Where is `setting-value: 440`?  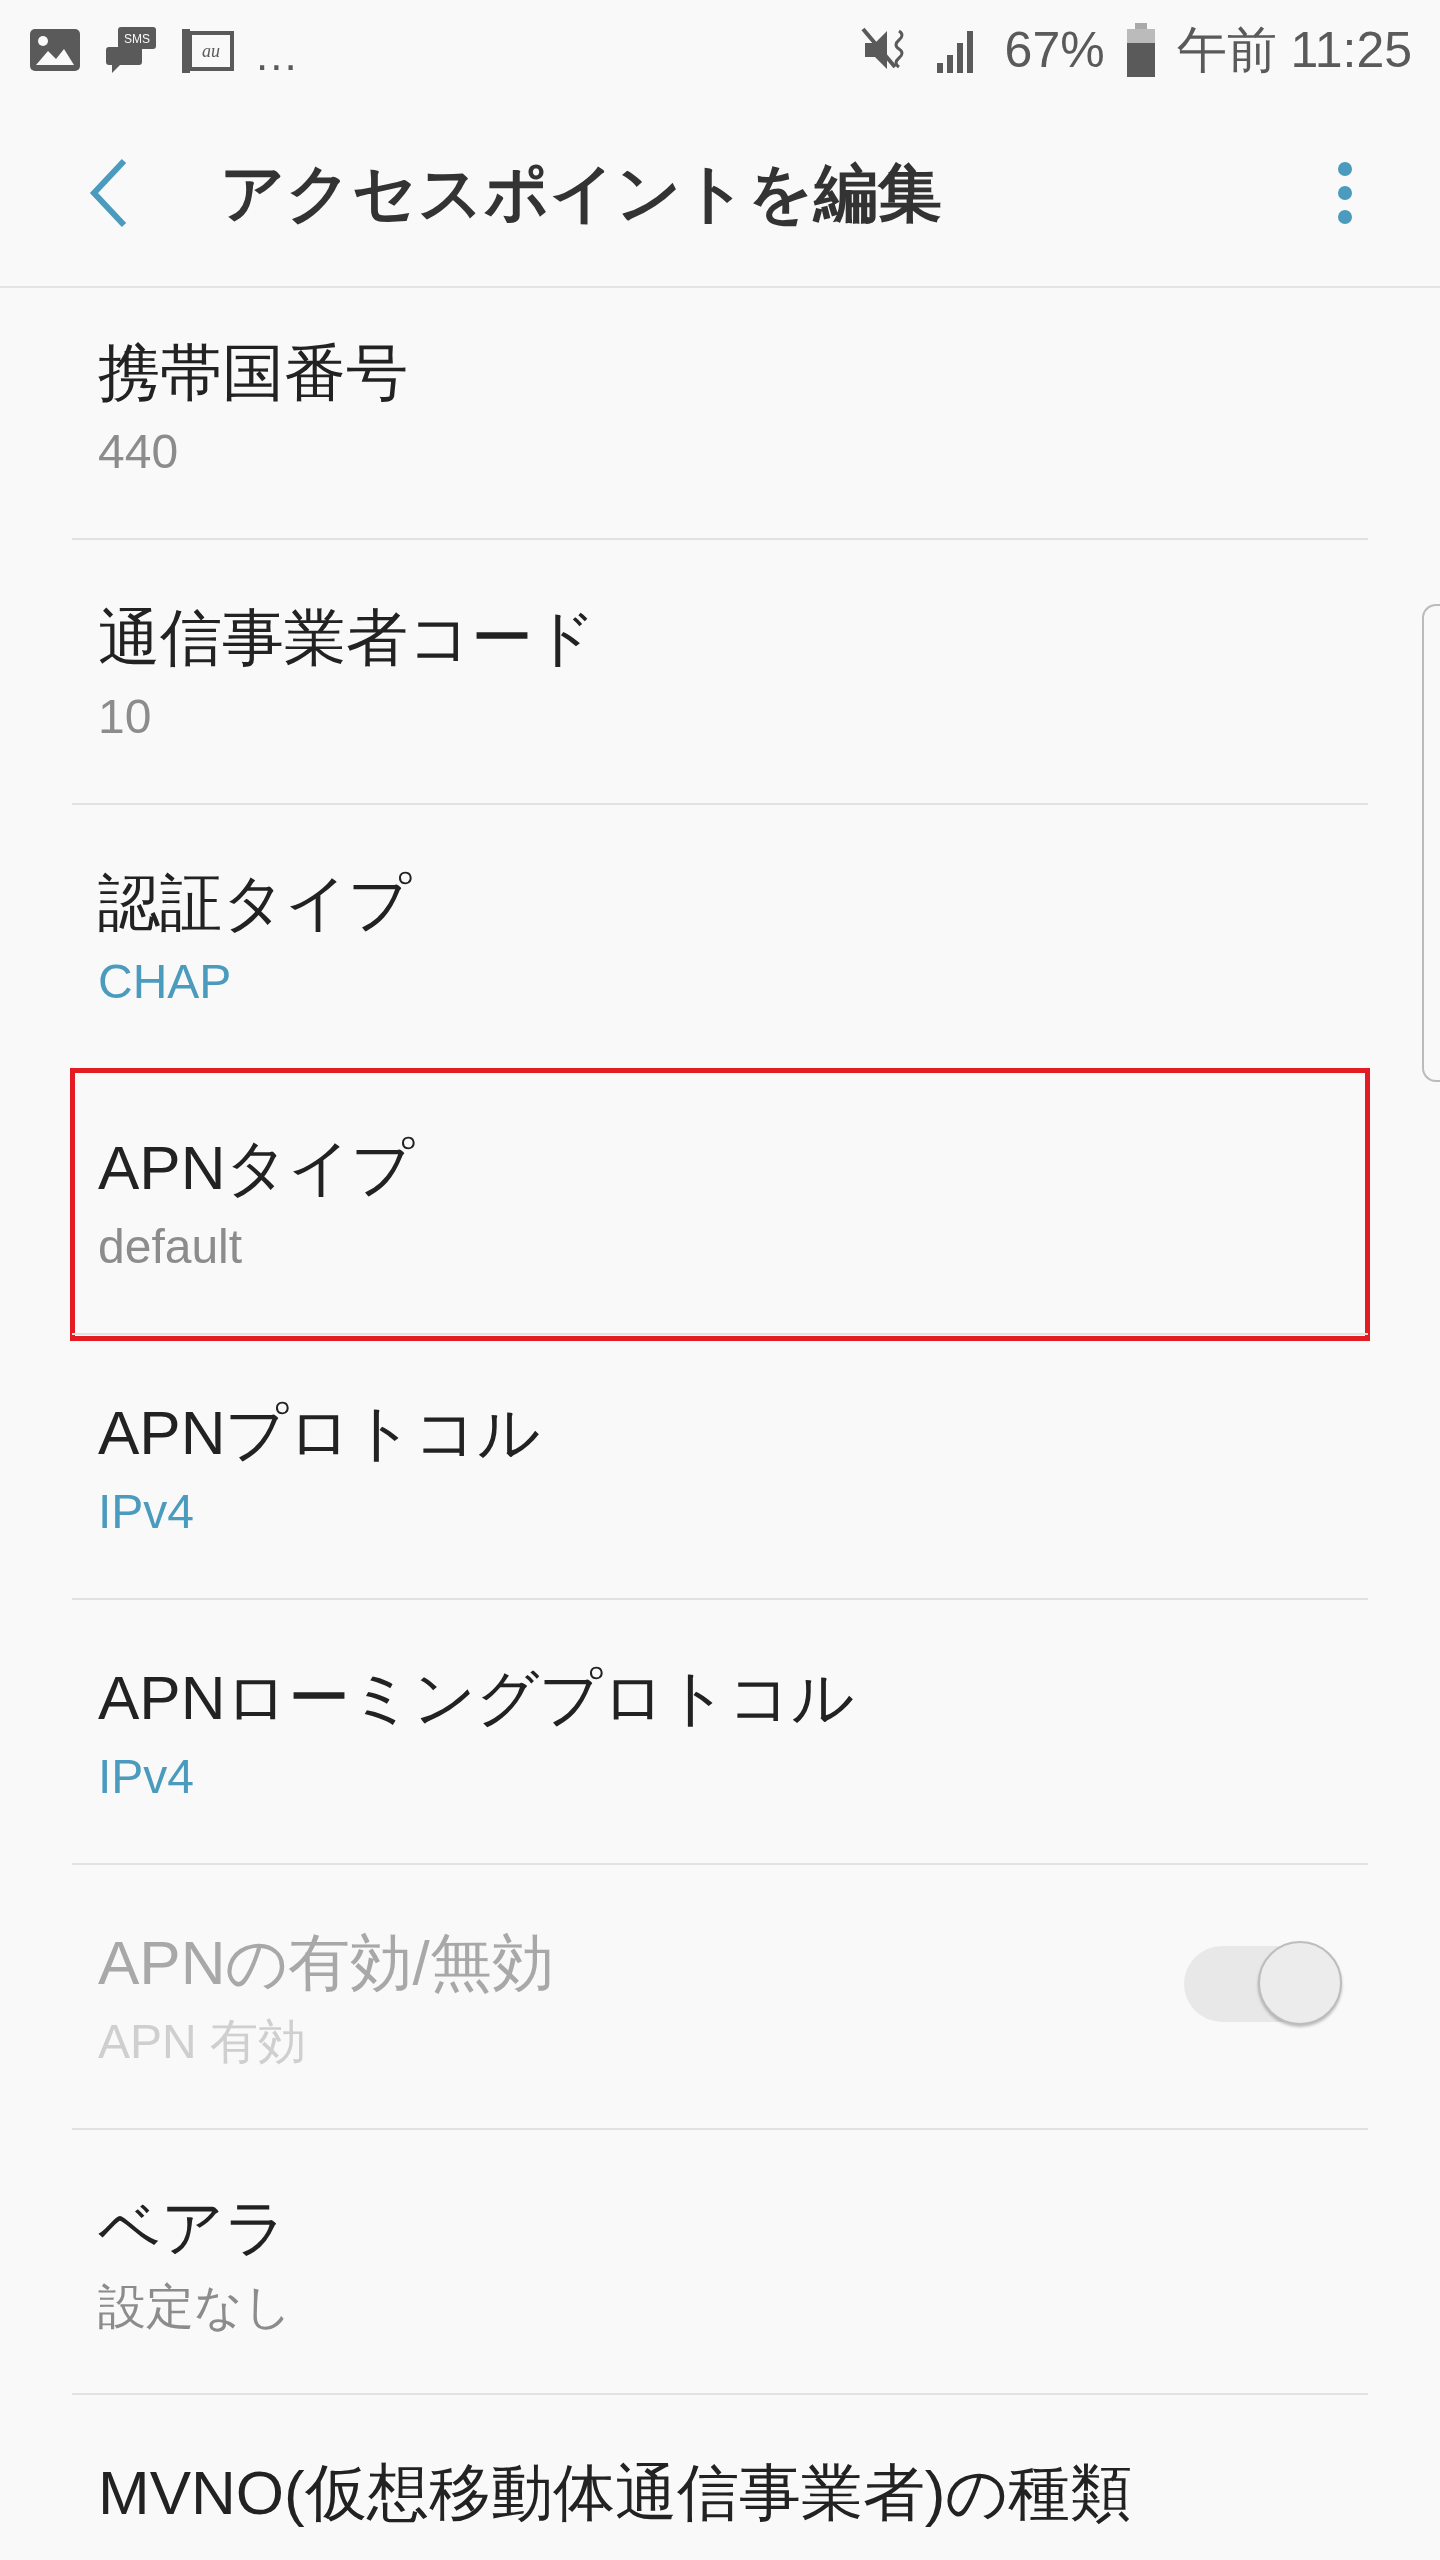
setting-value: 440 is located at coordinates (139, 452).